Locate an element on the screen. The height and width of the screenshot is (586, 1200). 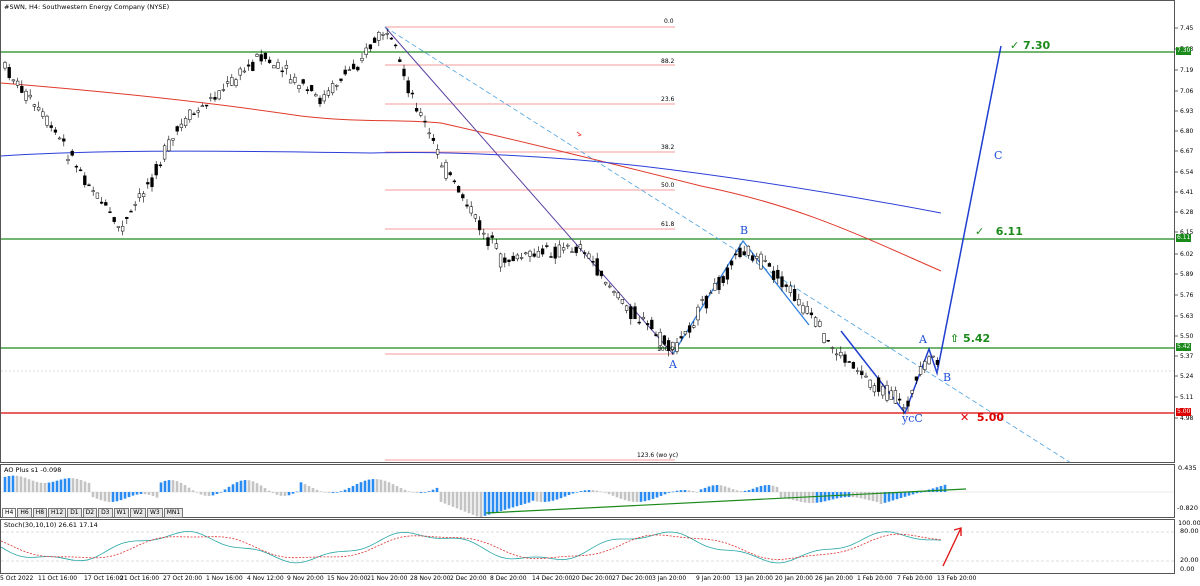
timeframe-tab-mn1: MN1 is located at coordinates (173, 513).